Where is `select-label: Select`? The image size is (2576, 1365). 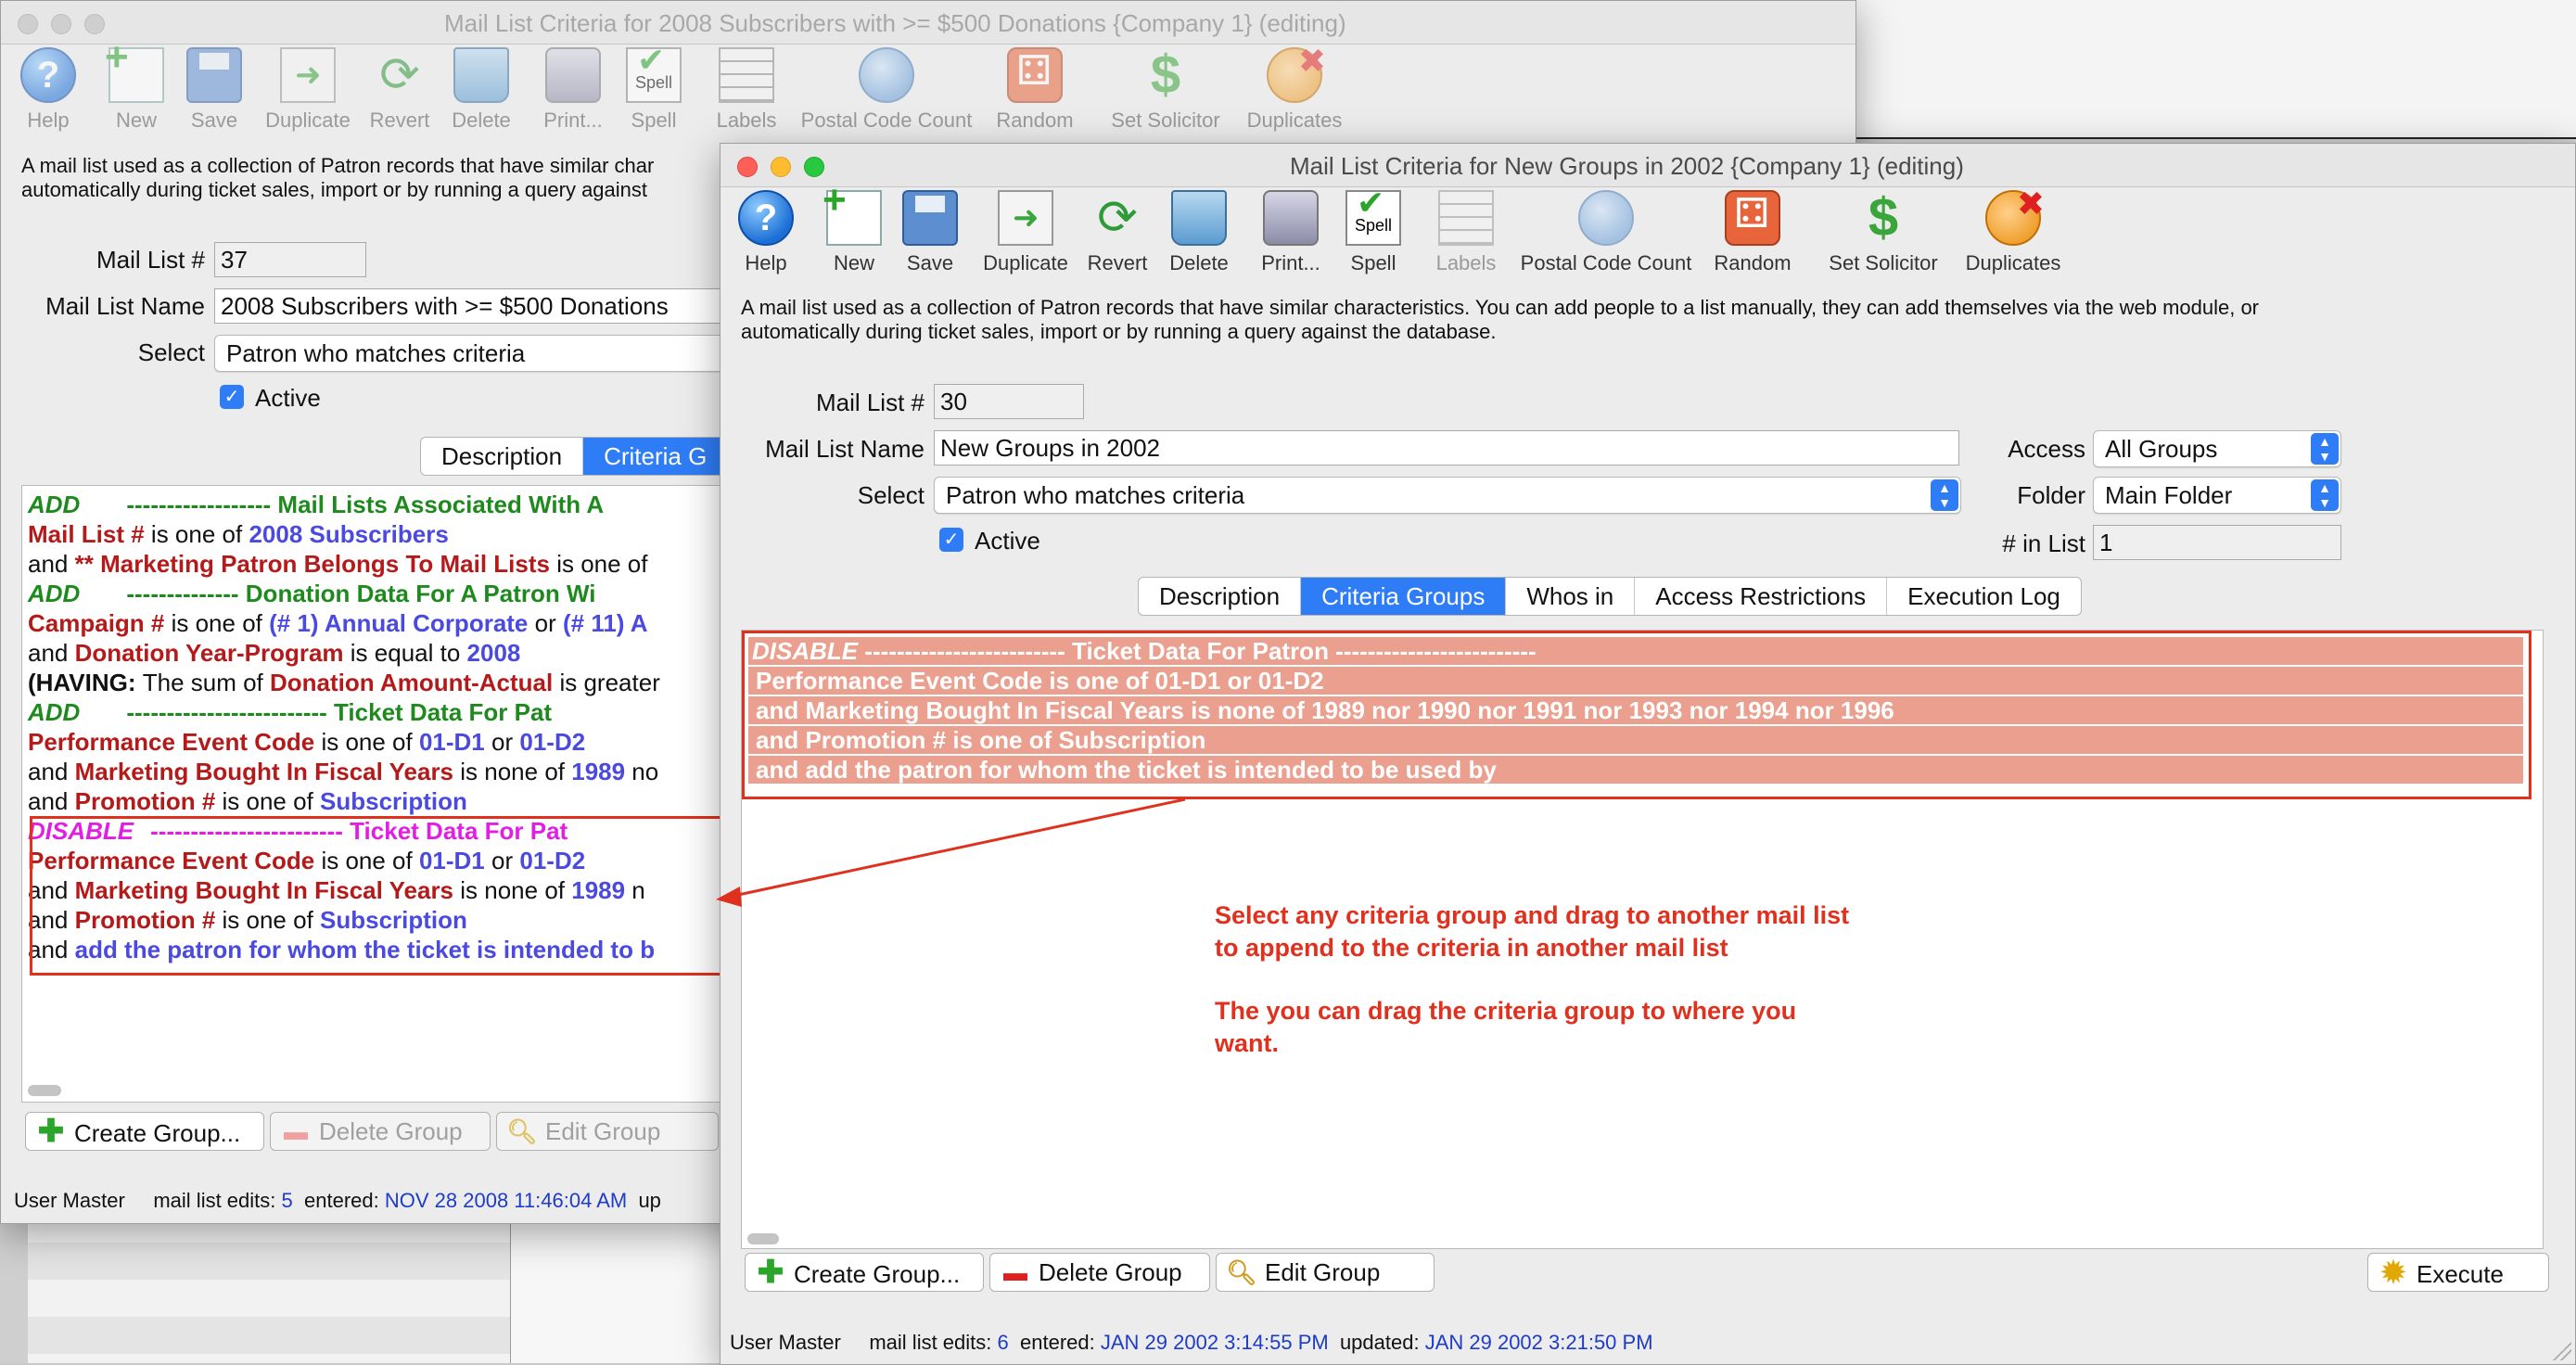 select-label: Select is located at coordinates (171, 352).